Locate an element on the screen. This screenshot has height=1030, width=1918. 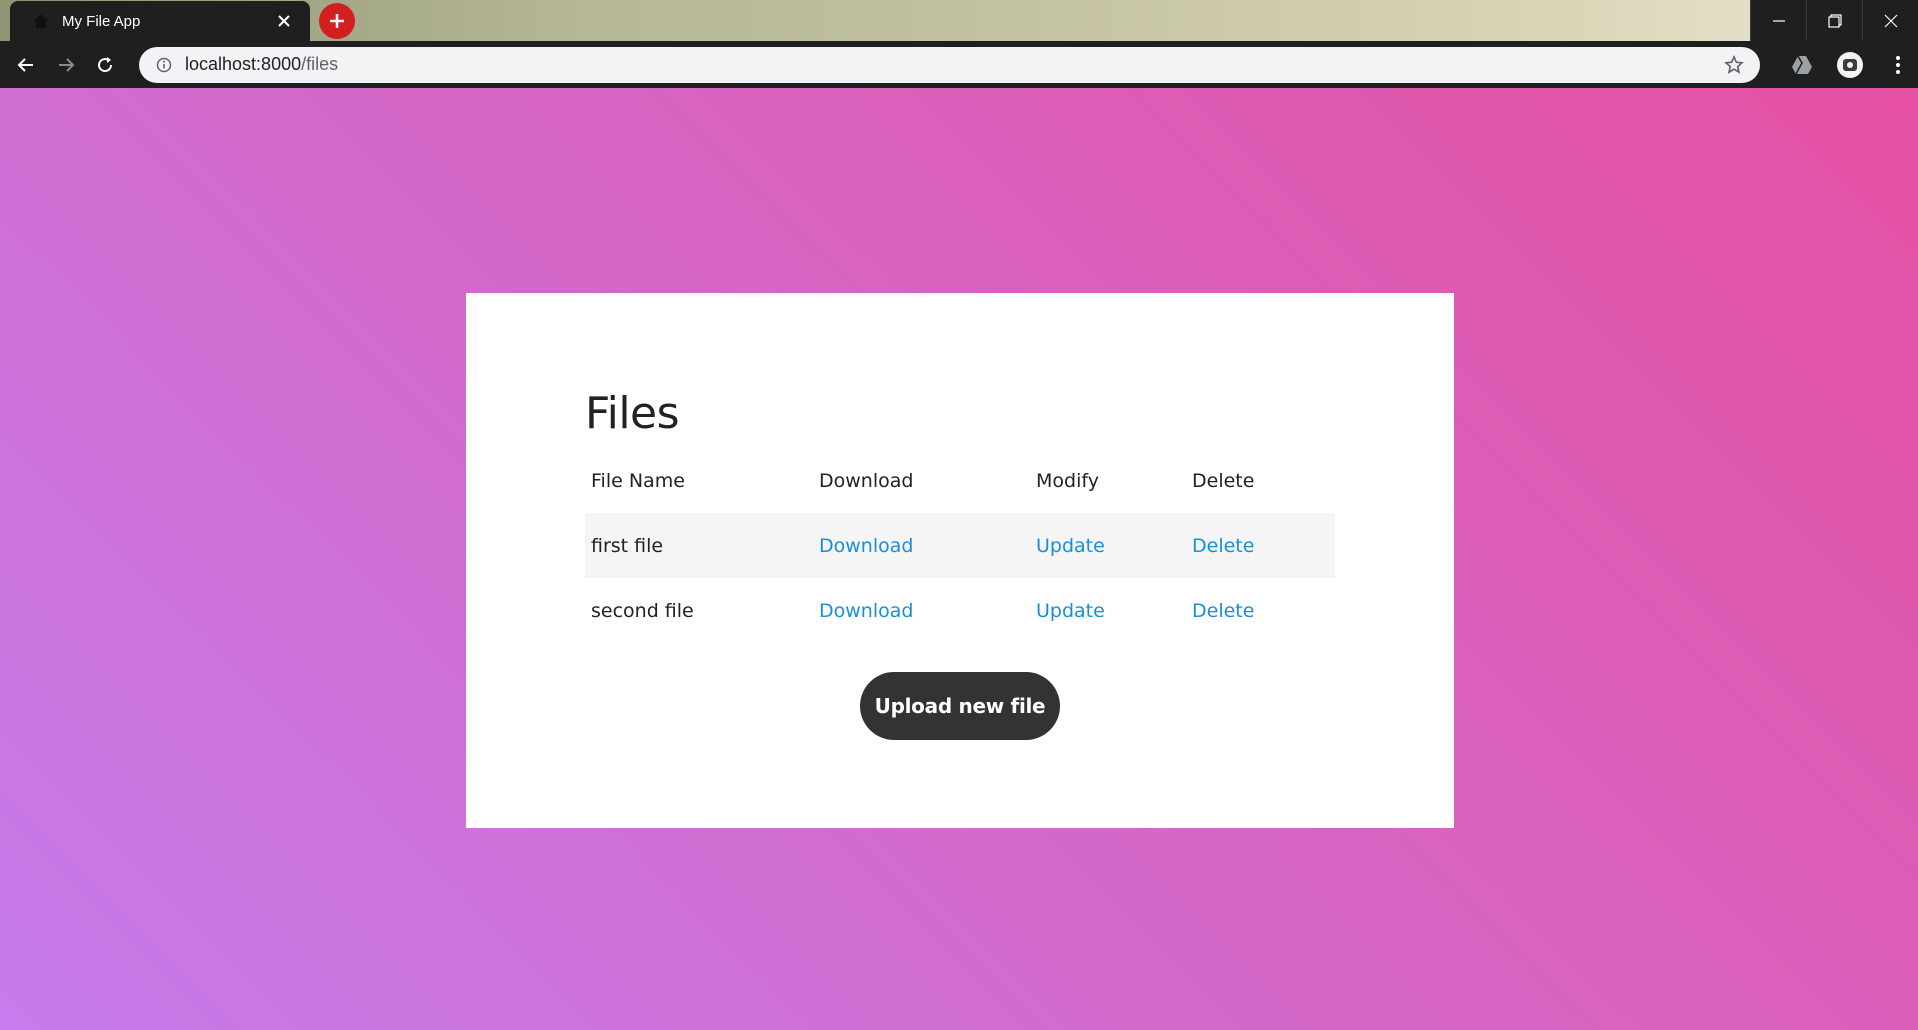
file-name-cell: first file is located at coordinates (627, 545).